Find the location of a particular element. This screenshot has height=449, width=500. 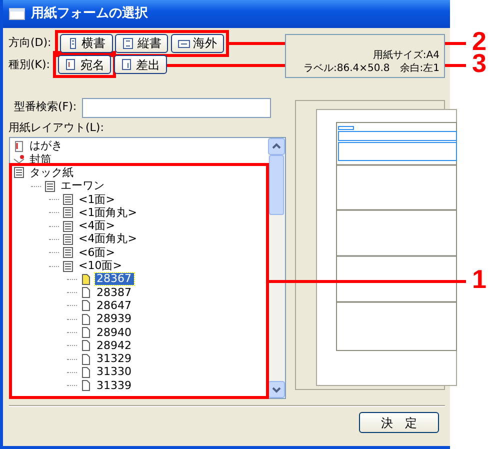

scroll-thumb is located at coordinates (276, 184).